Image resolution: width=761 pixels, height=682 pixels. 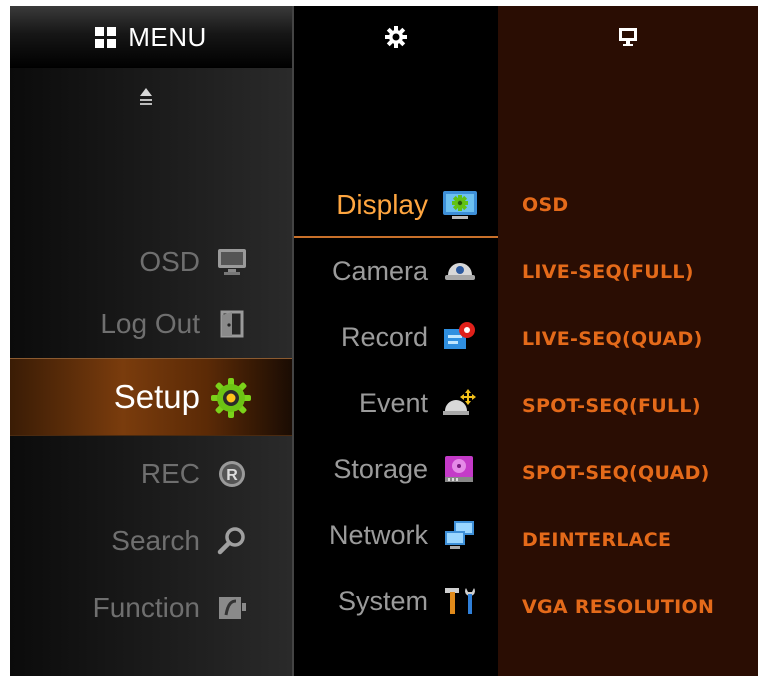 I want to click on dome-camera-icon, so click(x=460, y=271).